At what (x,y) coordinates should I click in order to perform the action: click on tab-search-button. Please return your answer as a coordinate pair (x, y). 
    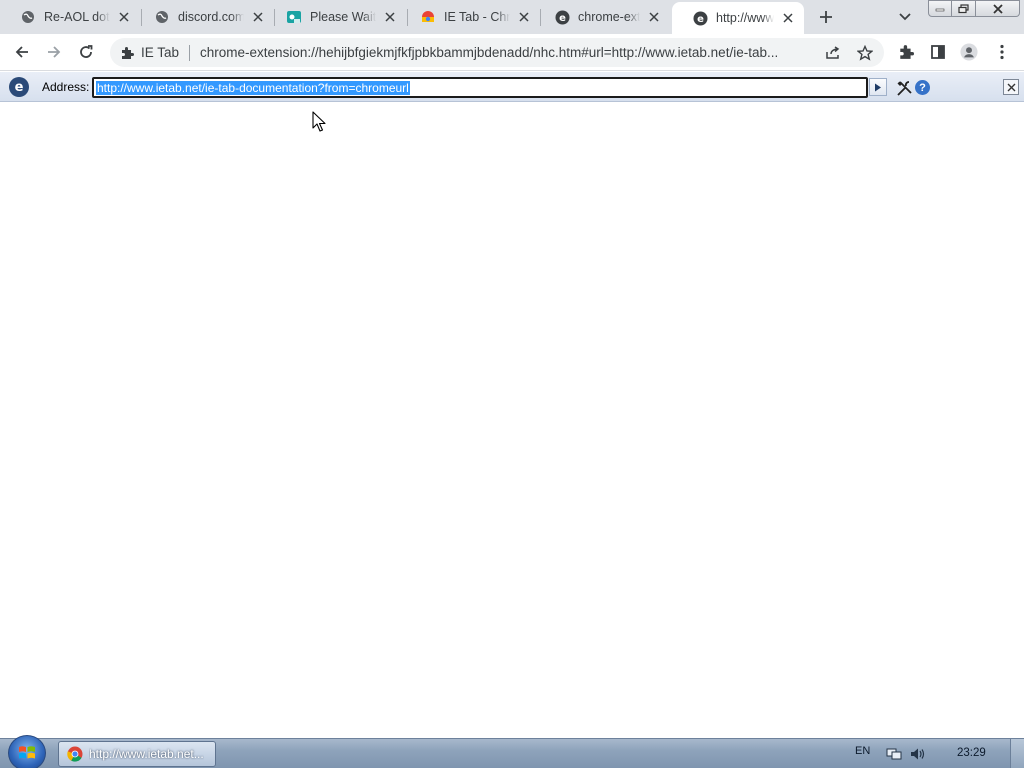
    Looking at the image, I should click on (905, 17).